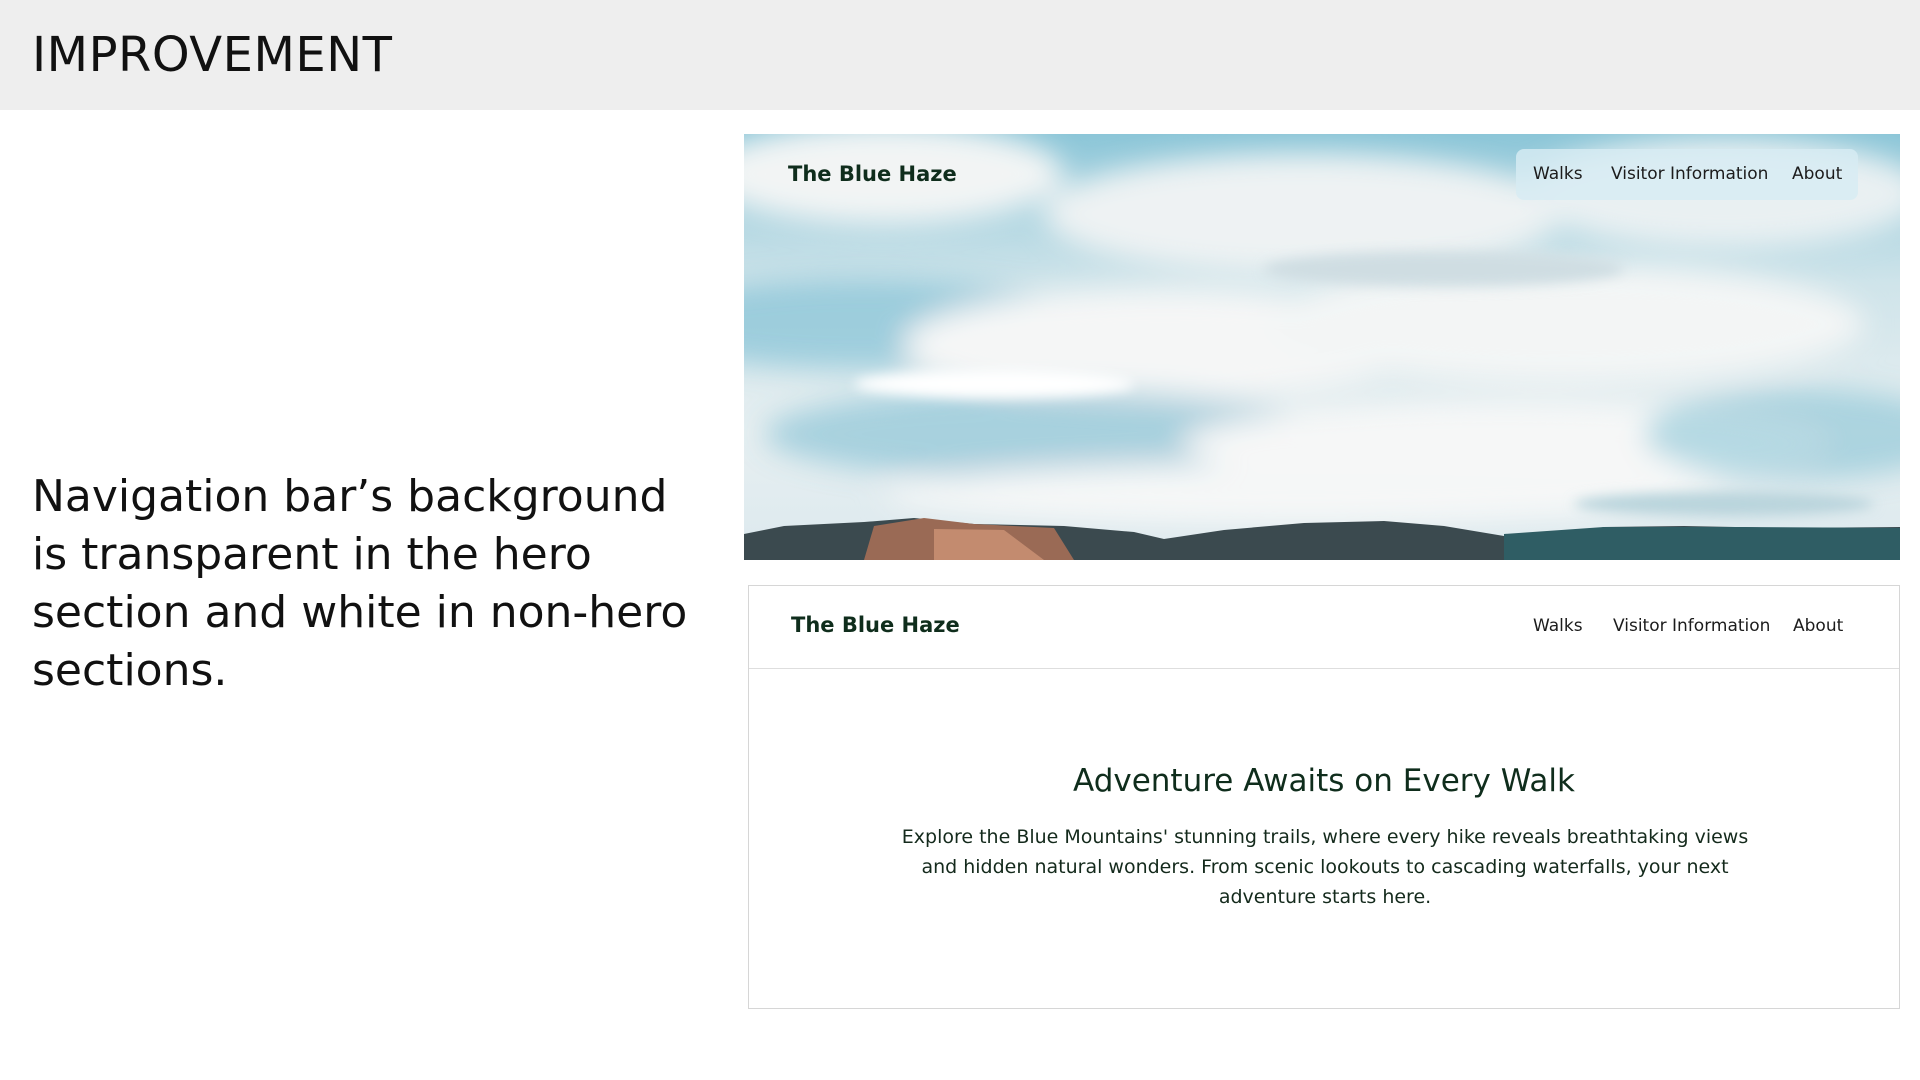 This screenshot has height=1080, width=1920. Describe the element at coordinates (875, 625) in the screenshot. I see `page-nav-brand: The Blue Haze` at that location.